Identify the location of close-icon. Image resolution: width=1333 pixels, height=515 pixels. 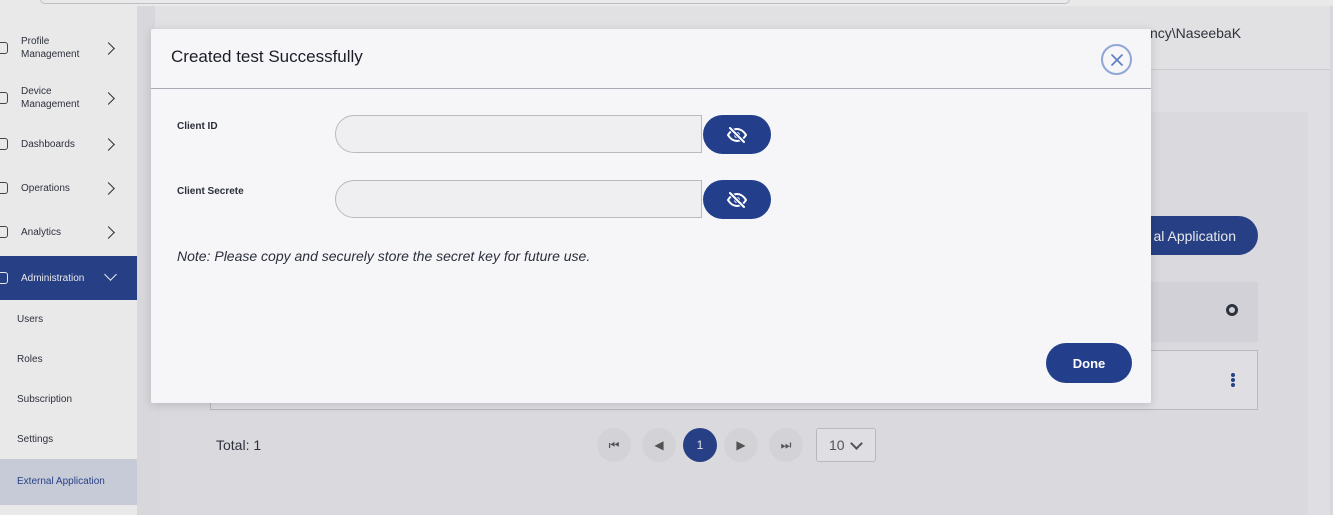
(1116, 59).